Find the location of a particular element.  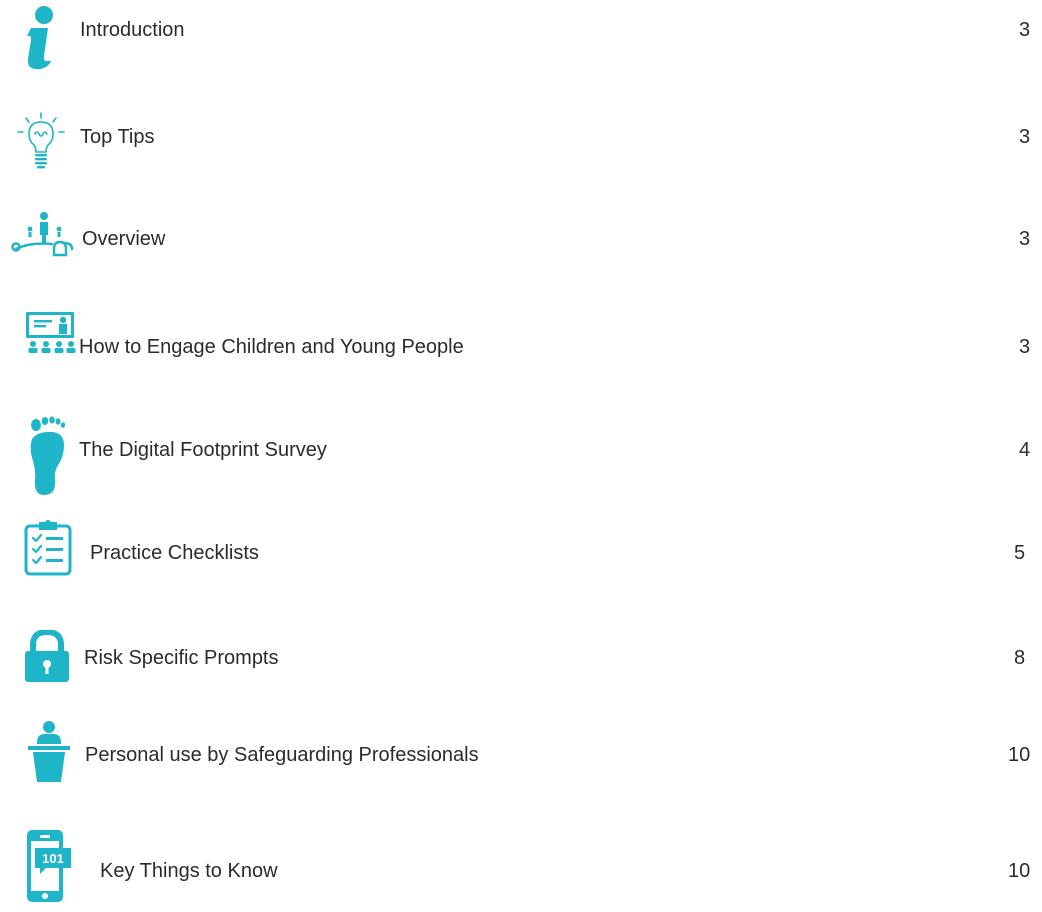

smartphone-101-icon: 101 is located at coordinates (49, 866).